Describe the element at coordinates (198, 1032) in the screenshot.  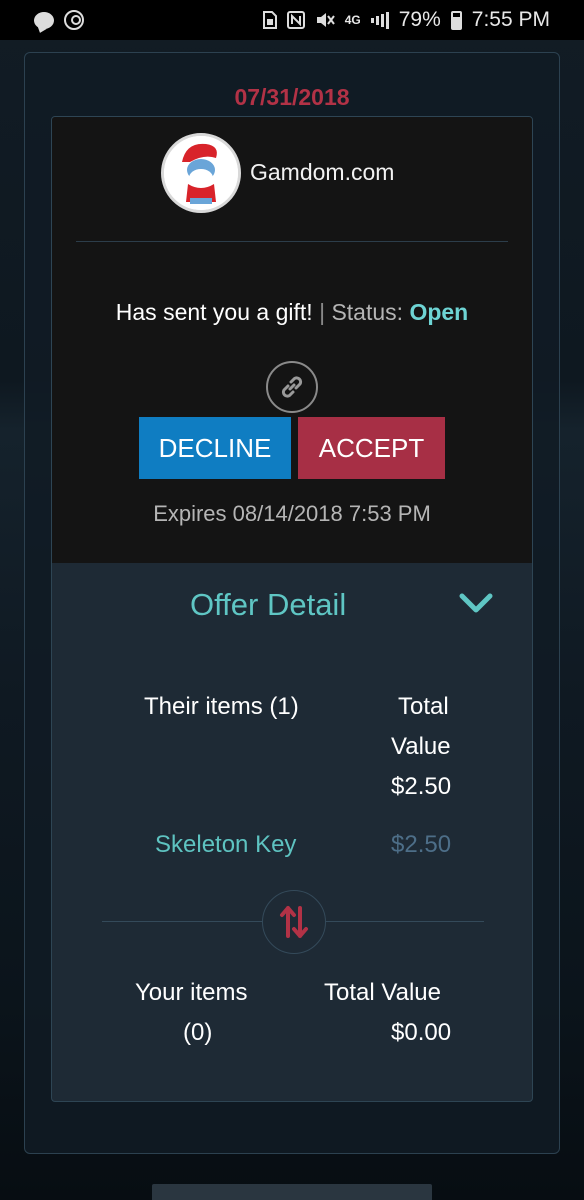
I see `your-items-label-line2: (0)` at that location.